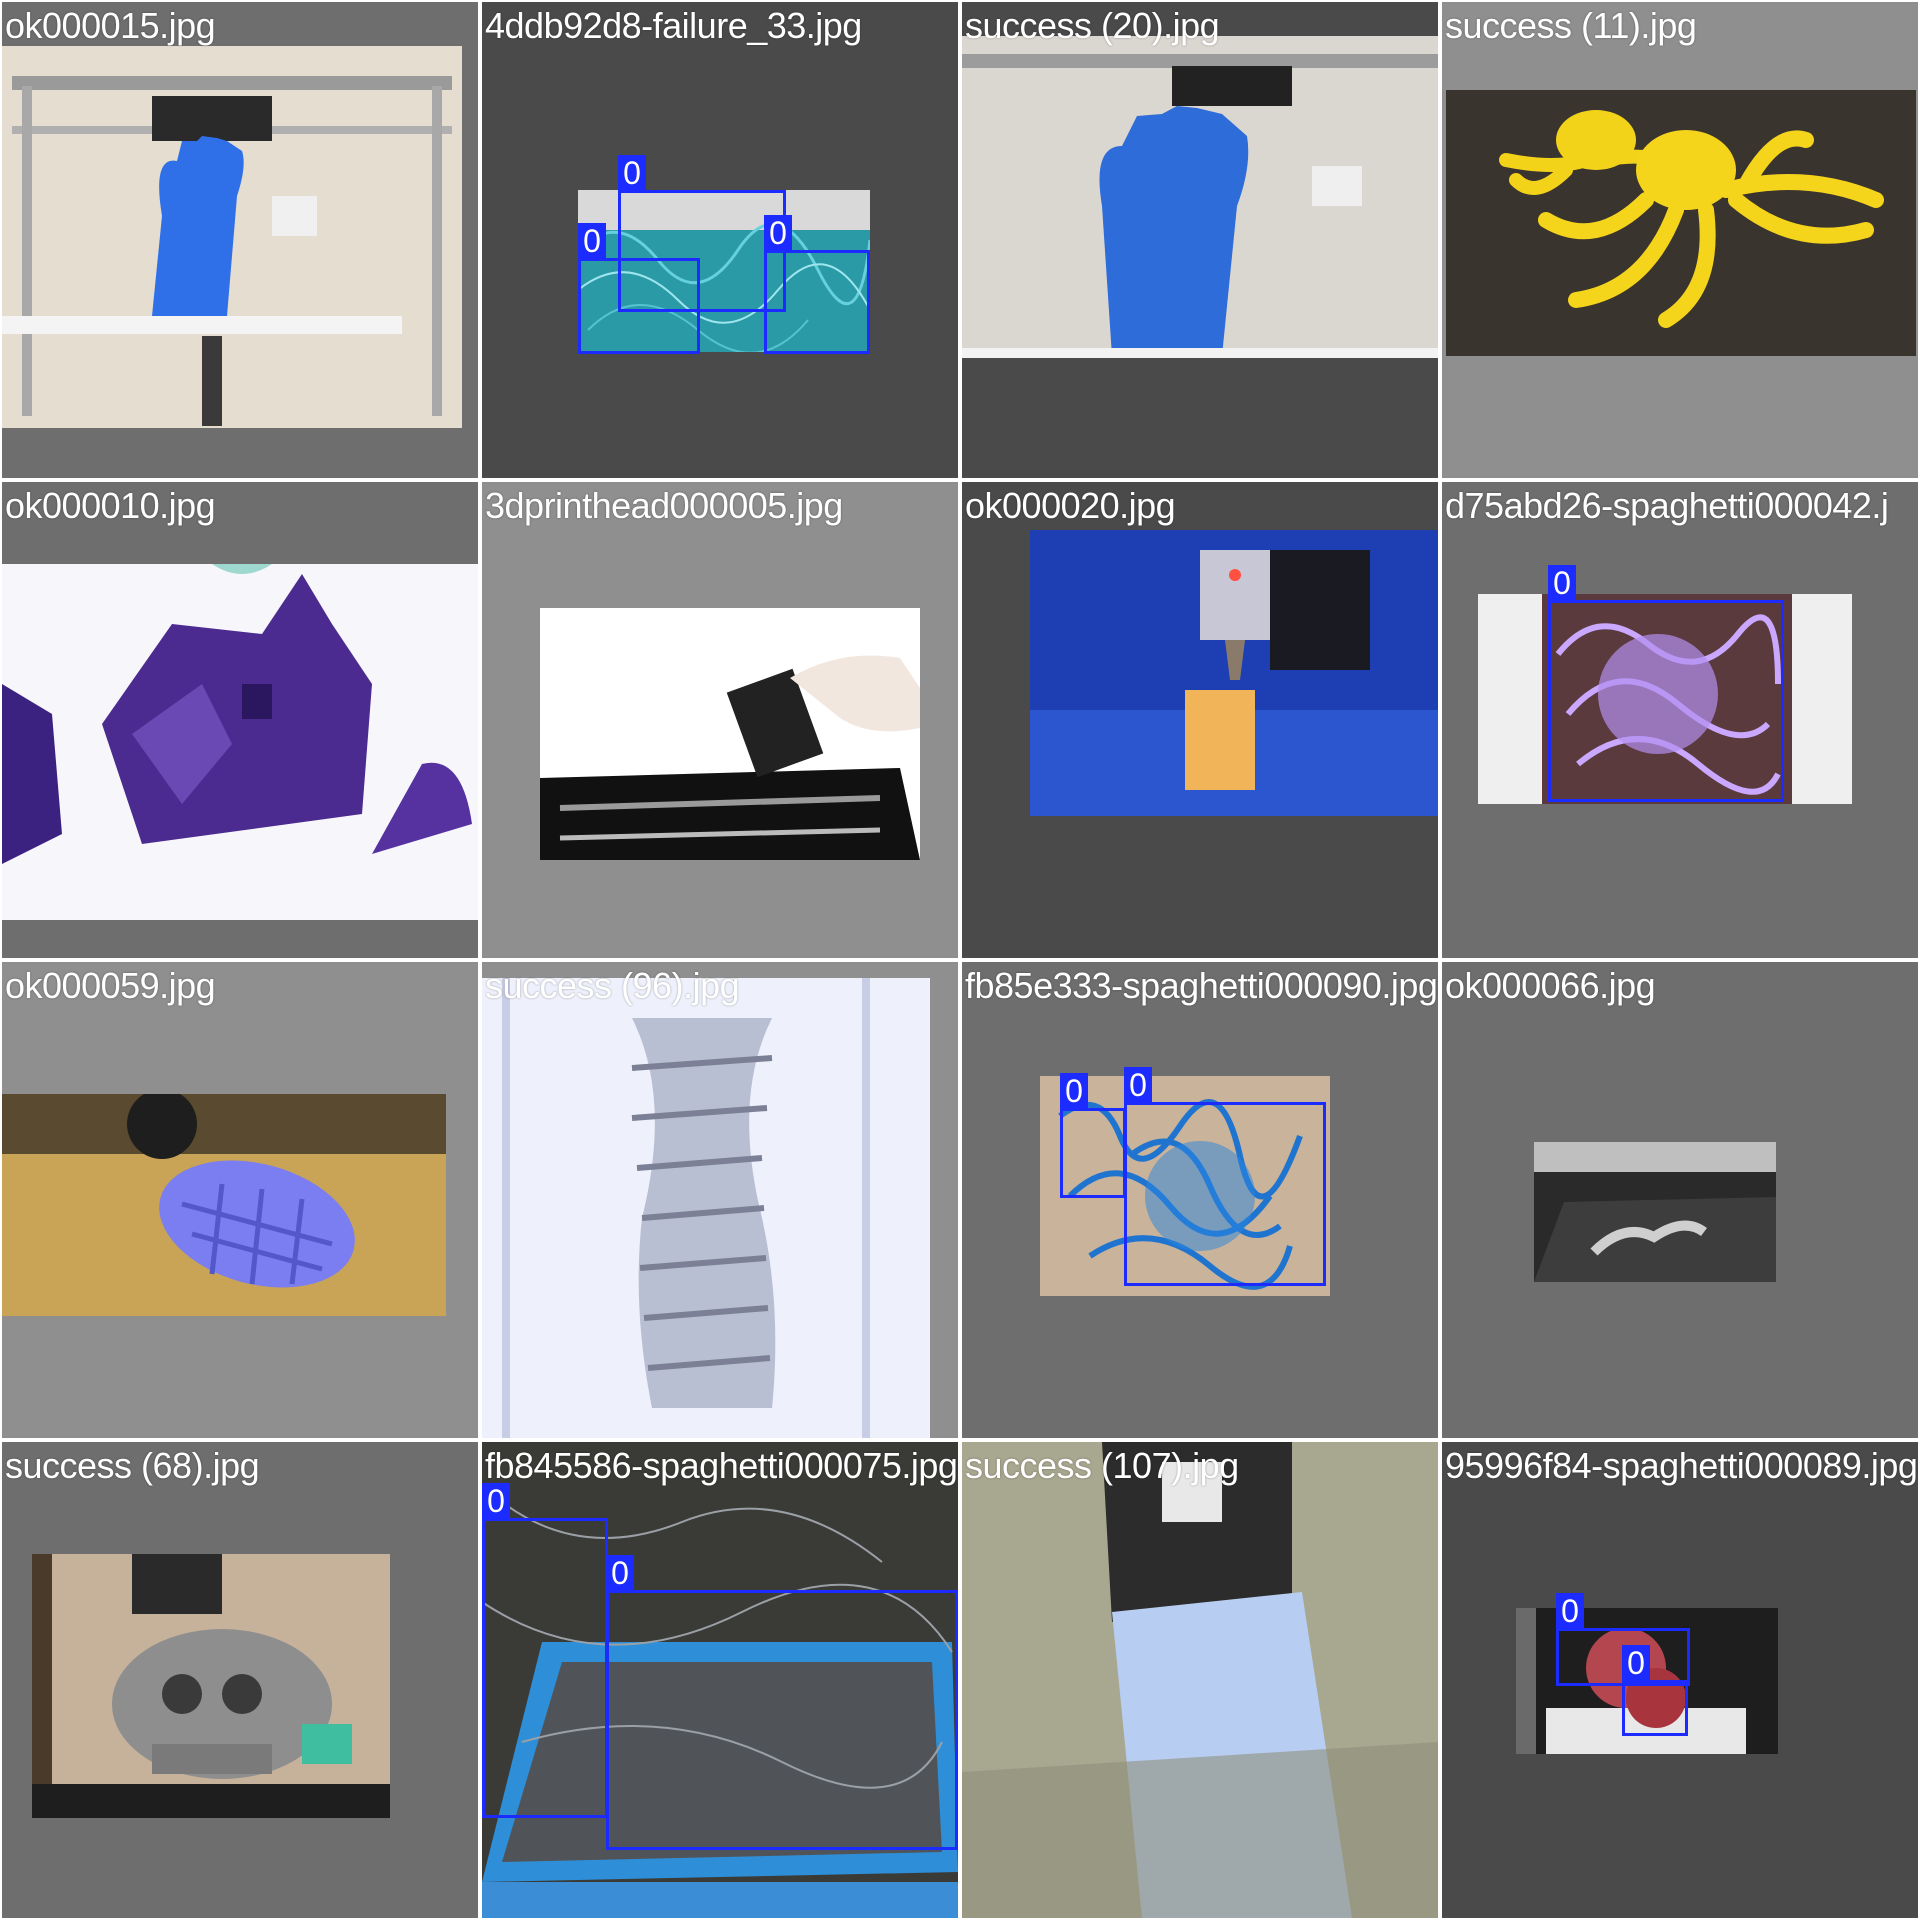 The image size is (1920, 1920). I want to click on tile-label: ok000066.jpg, so click(1550, 985).